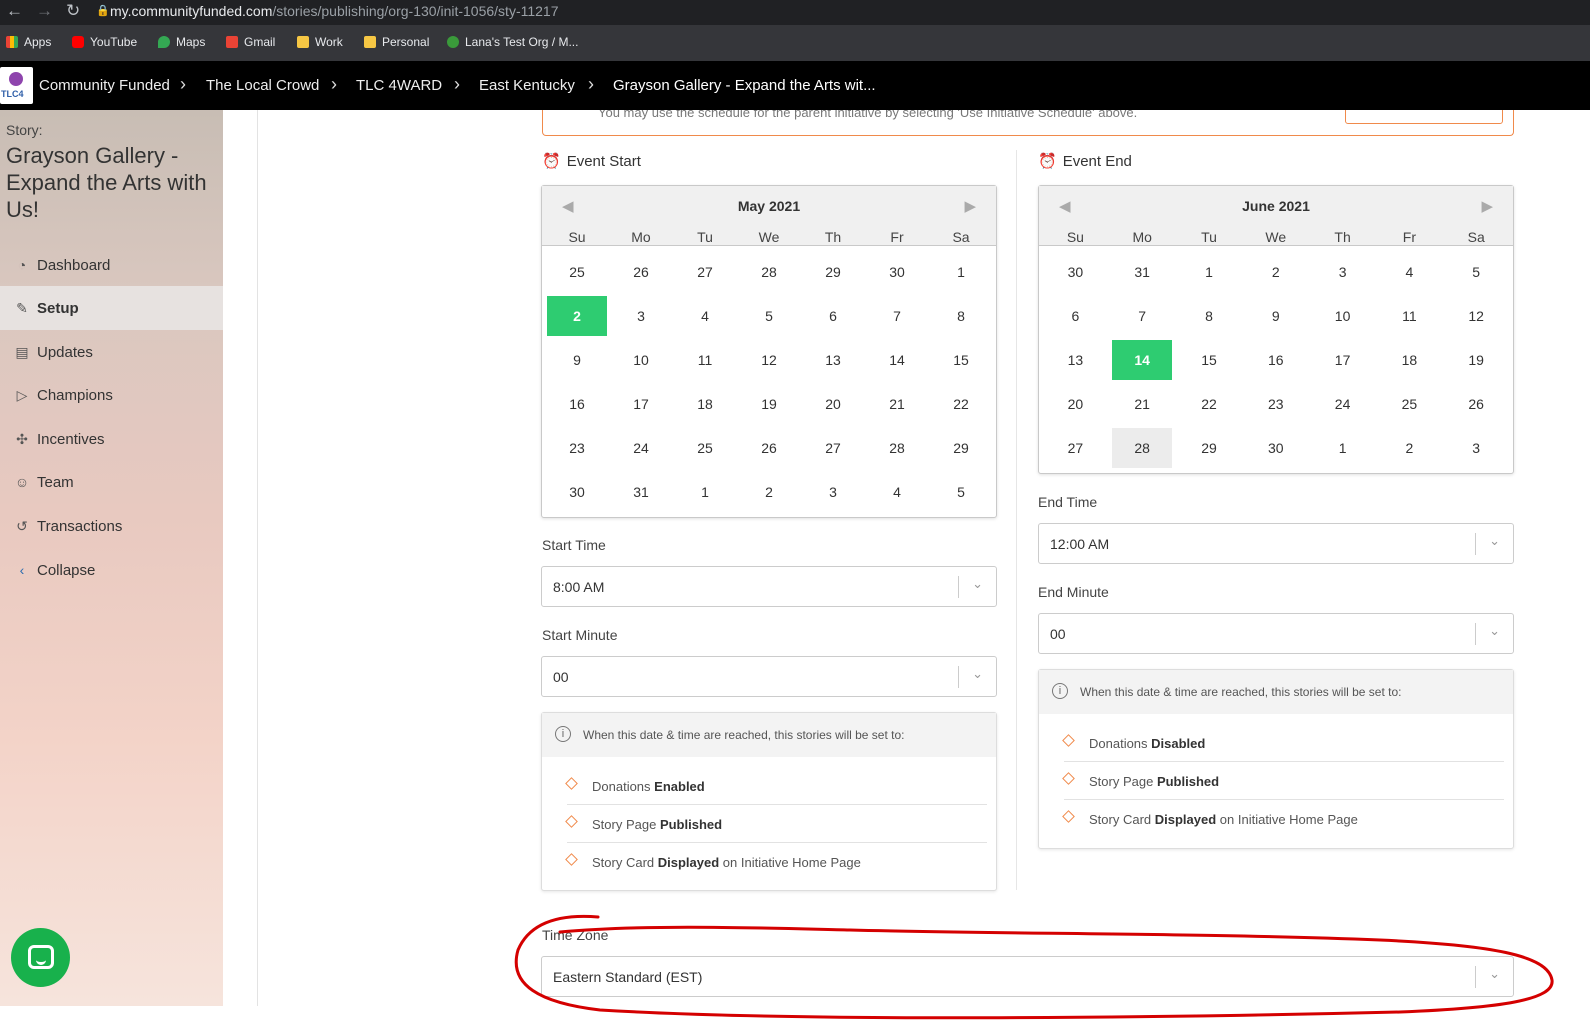 The image size is (1590, 1026). What do you see at coordinates (262, 85) in the screenshot?
I see `breadcrumb-the-local-crowd: The Local Crowd` at bounding box center [262, 85].